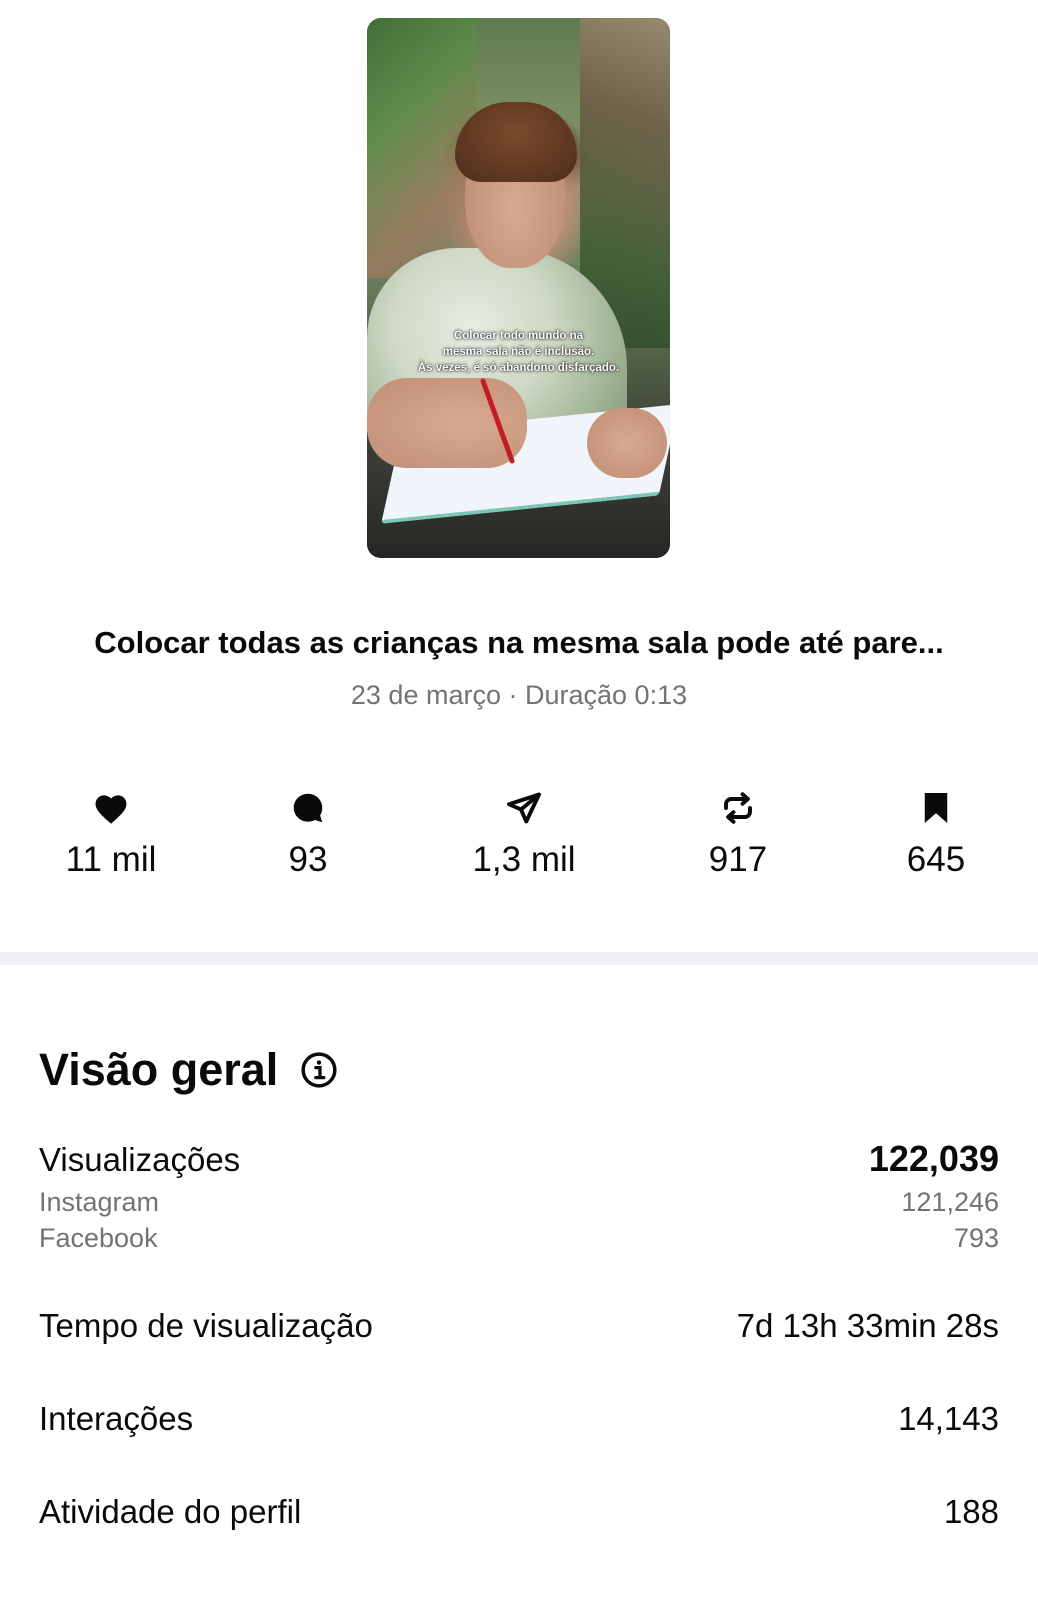 This screenshot has width=1038, height=1600. What do you see at coordinates (627, 443) in the screenshot?
I see `person-hand` at bounding box center [627, 443].